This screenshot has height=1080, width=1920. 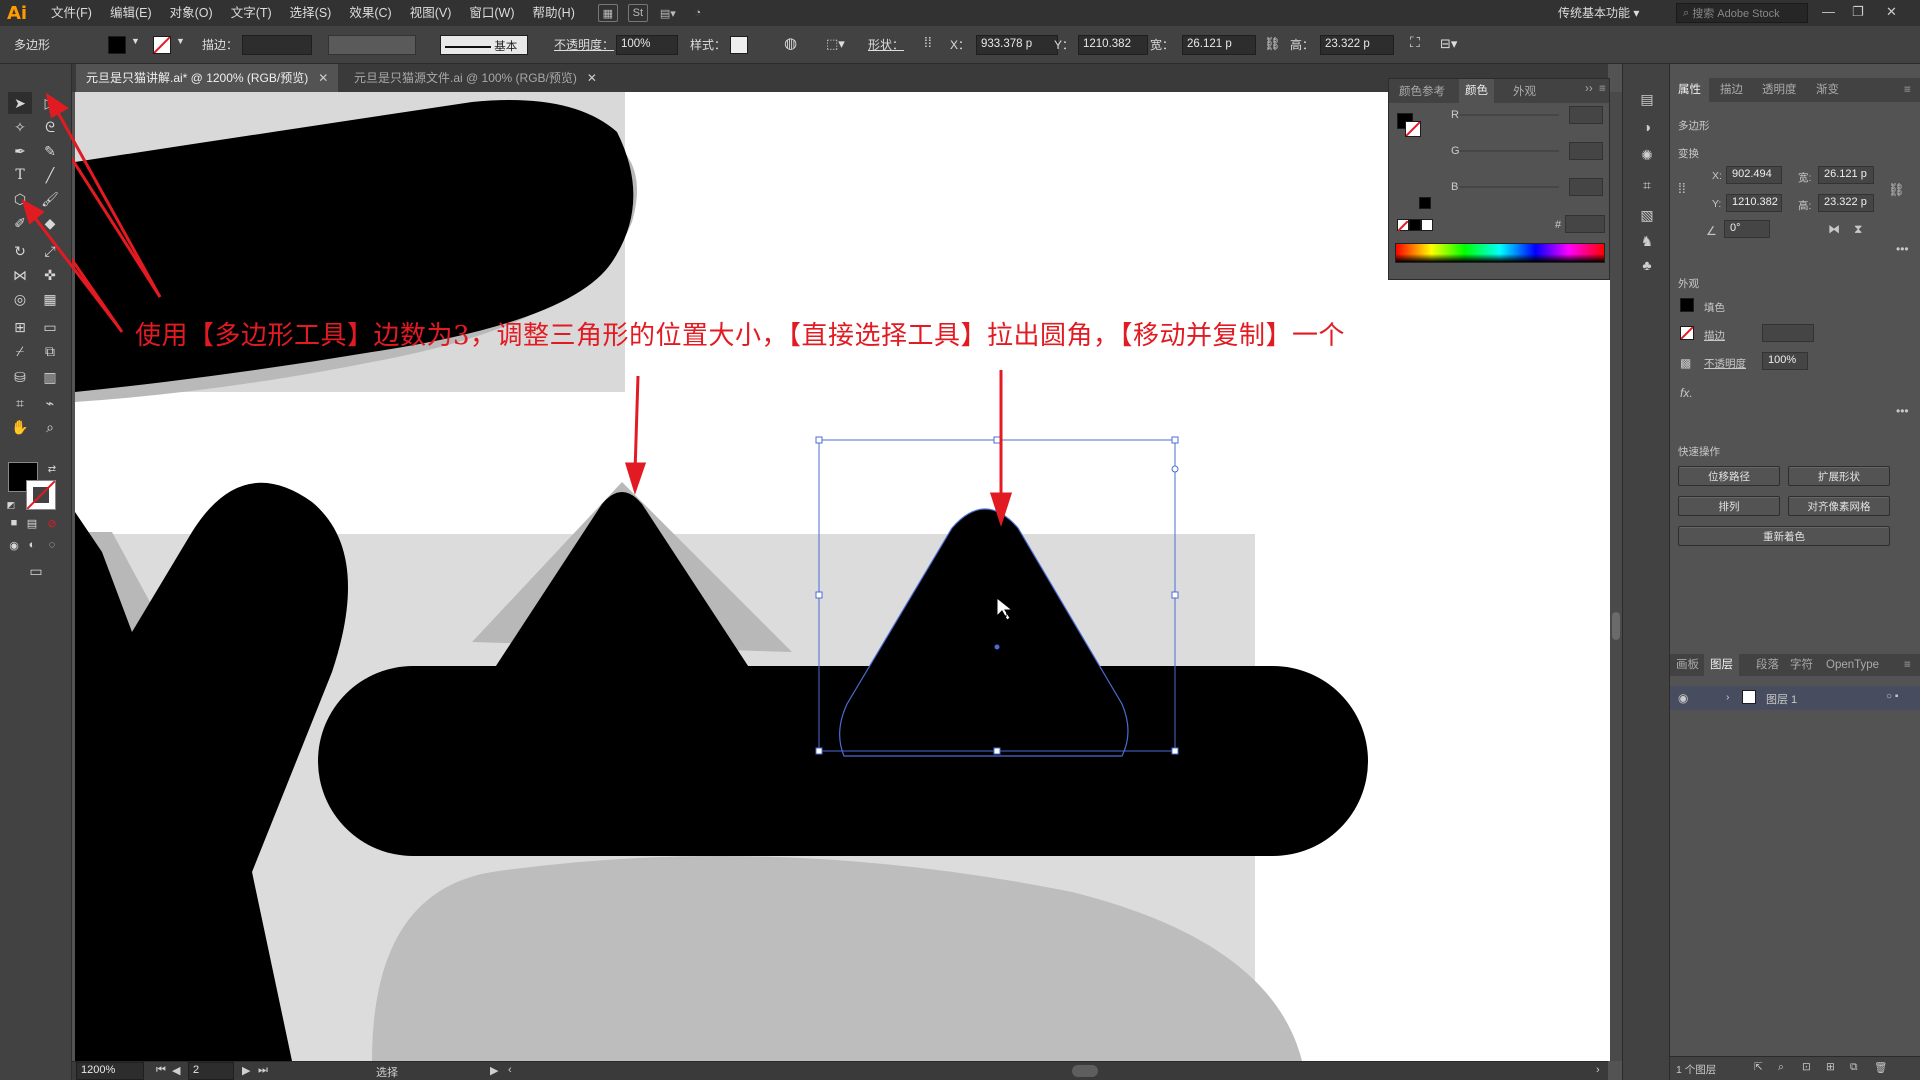 I want to click on menu-window: 窗口(W), so click(x=491, y=13).